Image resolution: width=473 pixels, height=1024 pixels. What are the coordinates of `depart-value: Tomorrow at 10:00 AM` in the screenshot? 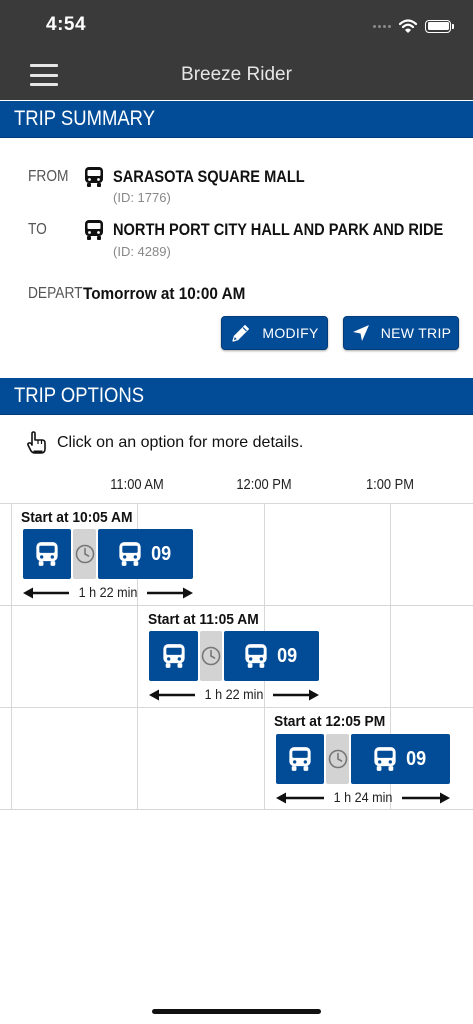 It's located at (164, 293).